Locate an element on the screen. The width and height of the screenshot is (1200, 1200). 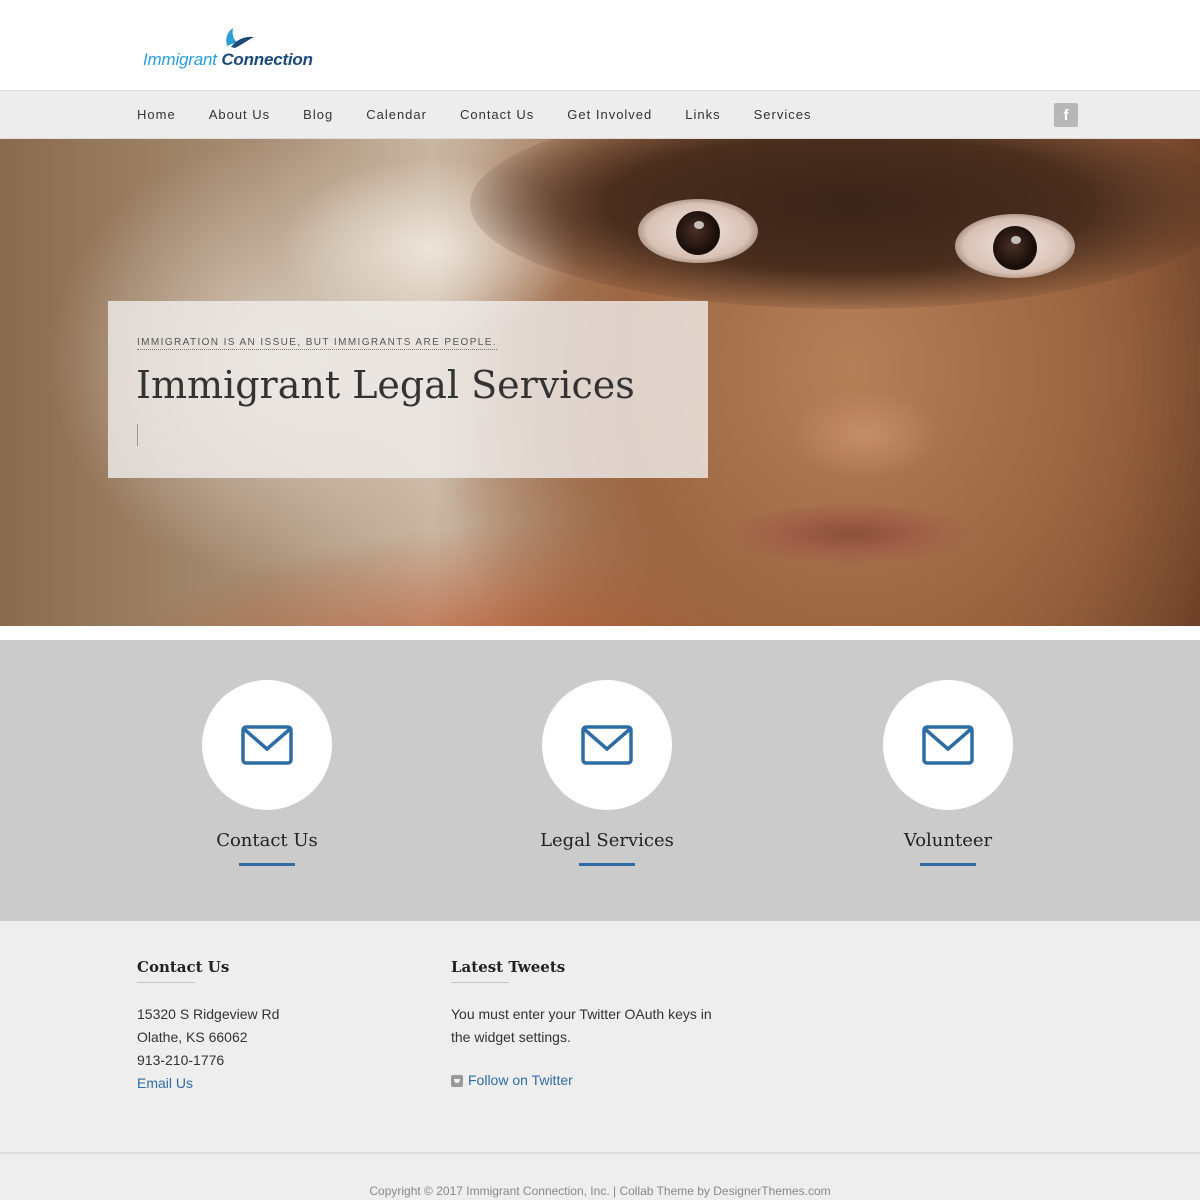
nav-item-services: Services is located at coordinates (783, 114).